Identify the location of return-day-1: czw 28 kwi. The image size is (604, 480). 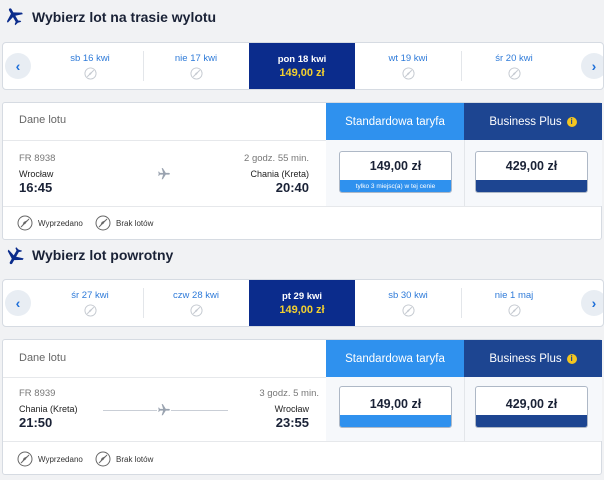
(196, 303).